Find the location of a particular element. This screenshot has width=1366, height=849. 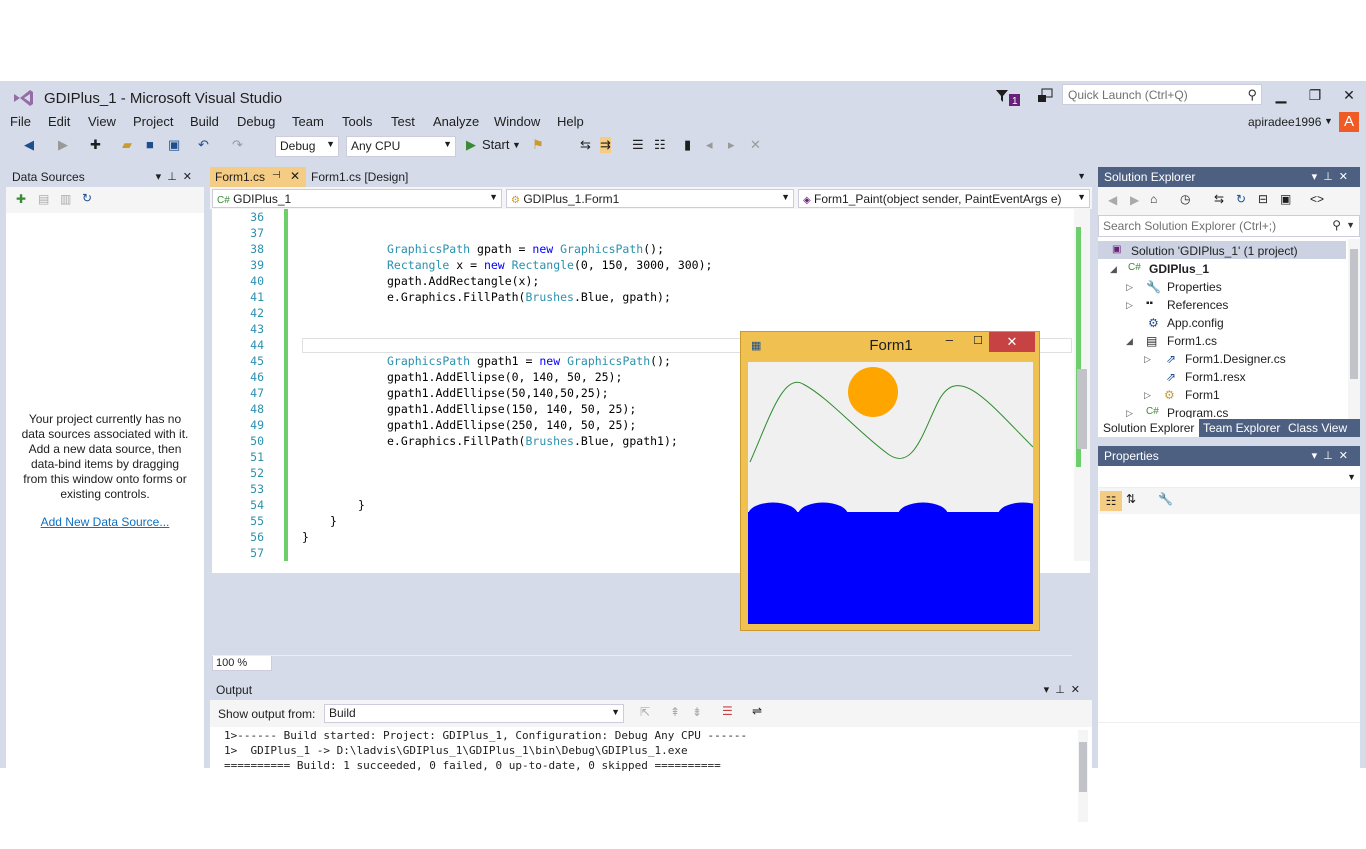

prev-message-icon: ⇞ is located at coordinates (675, 712).